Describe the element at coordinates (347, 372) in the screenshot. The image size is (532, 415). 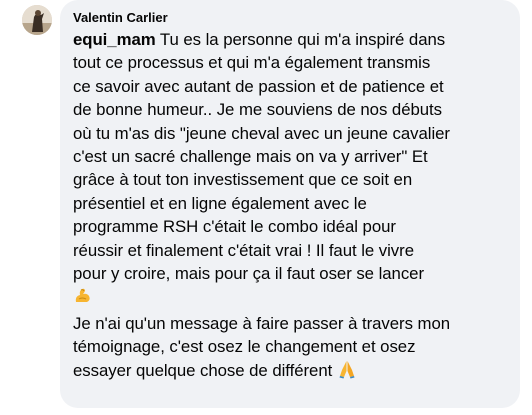
I see `folded-hands-icon` at that location.